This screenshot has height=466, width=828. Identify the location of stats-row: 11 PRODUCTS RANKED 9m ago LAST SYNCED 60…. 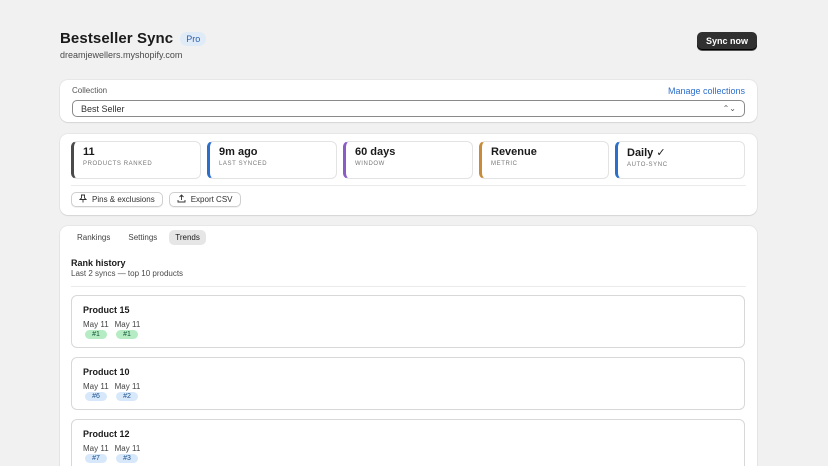
(408, 160).